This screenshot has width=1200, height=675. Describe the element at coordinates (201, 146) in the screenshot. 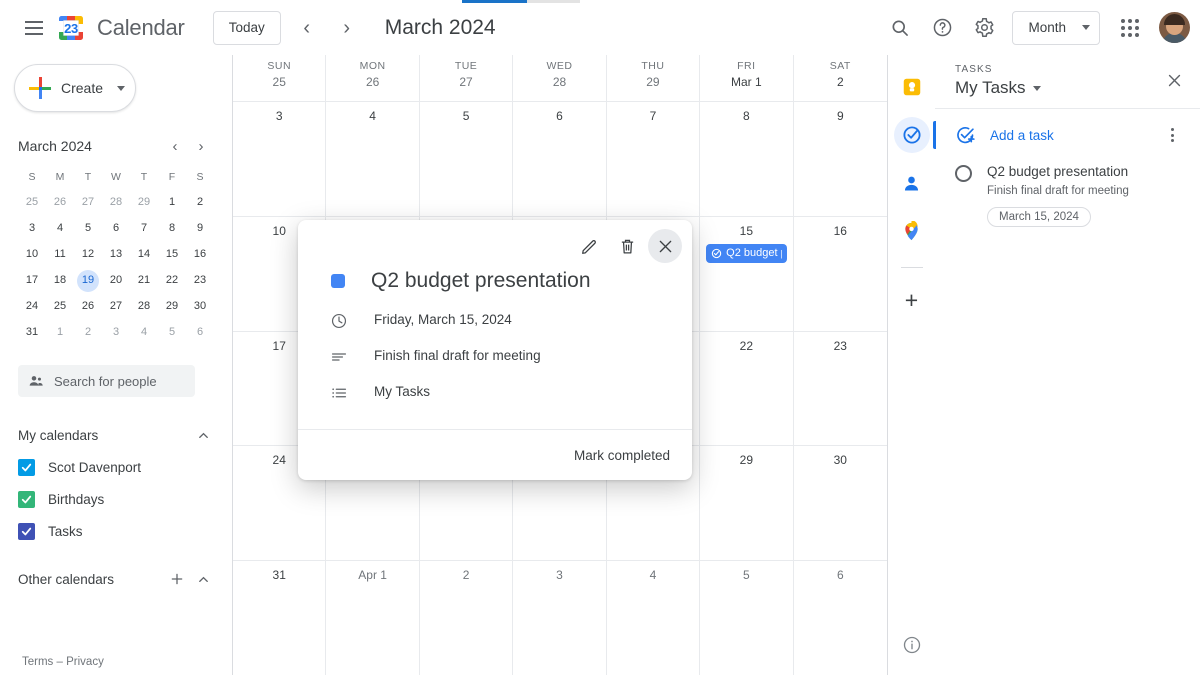

I see `mini-calendar-next-button: ›` at that location.